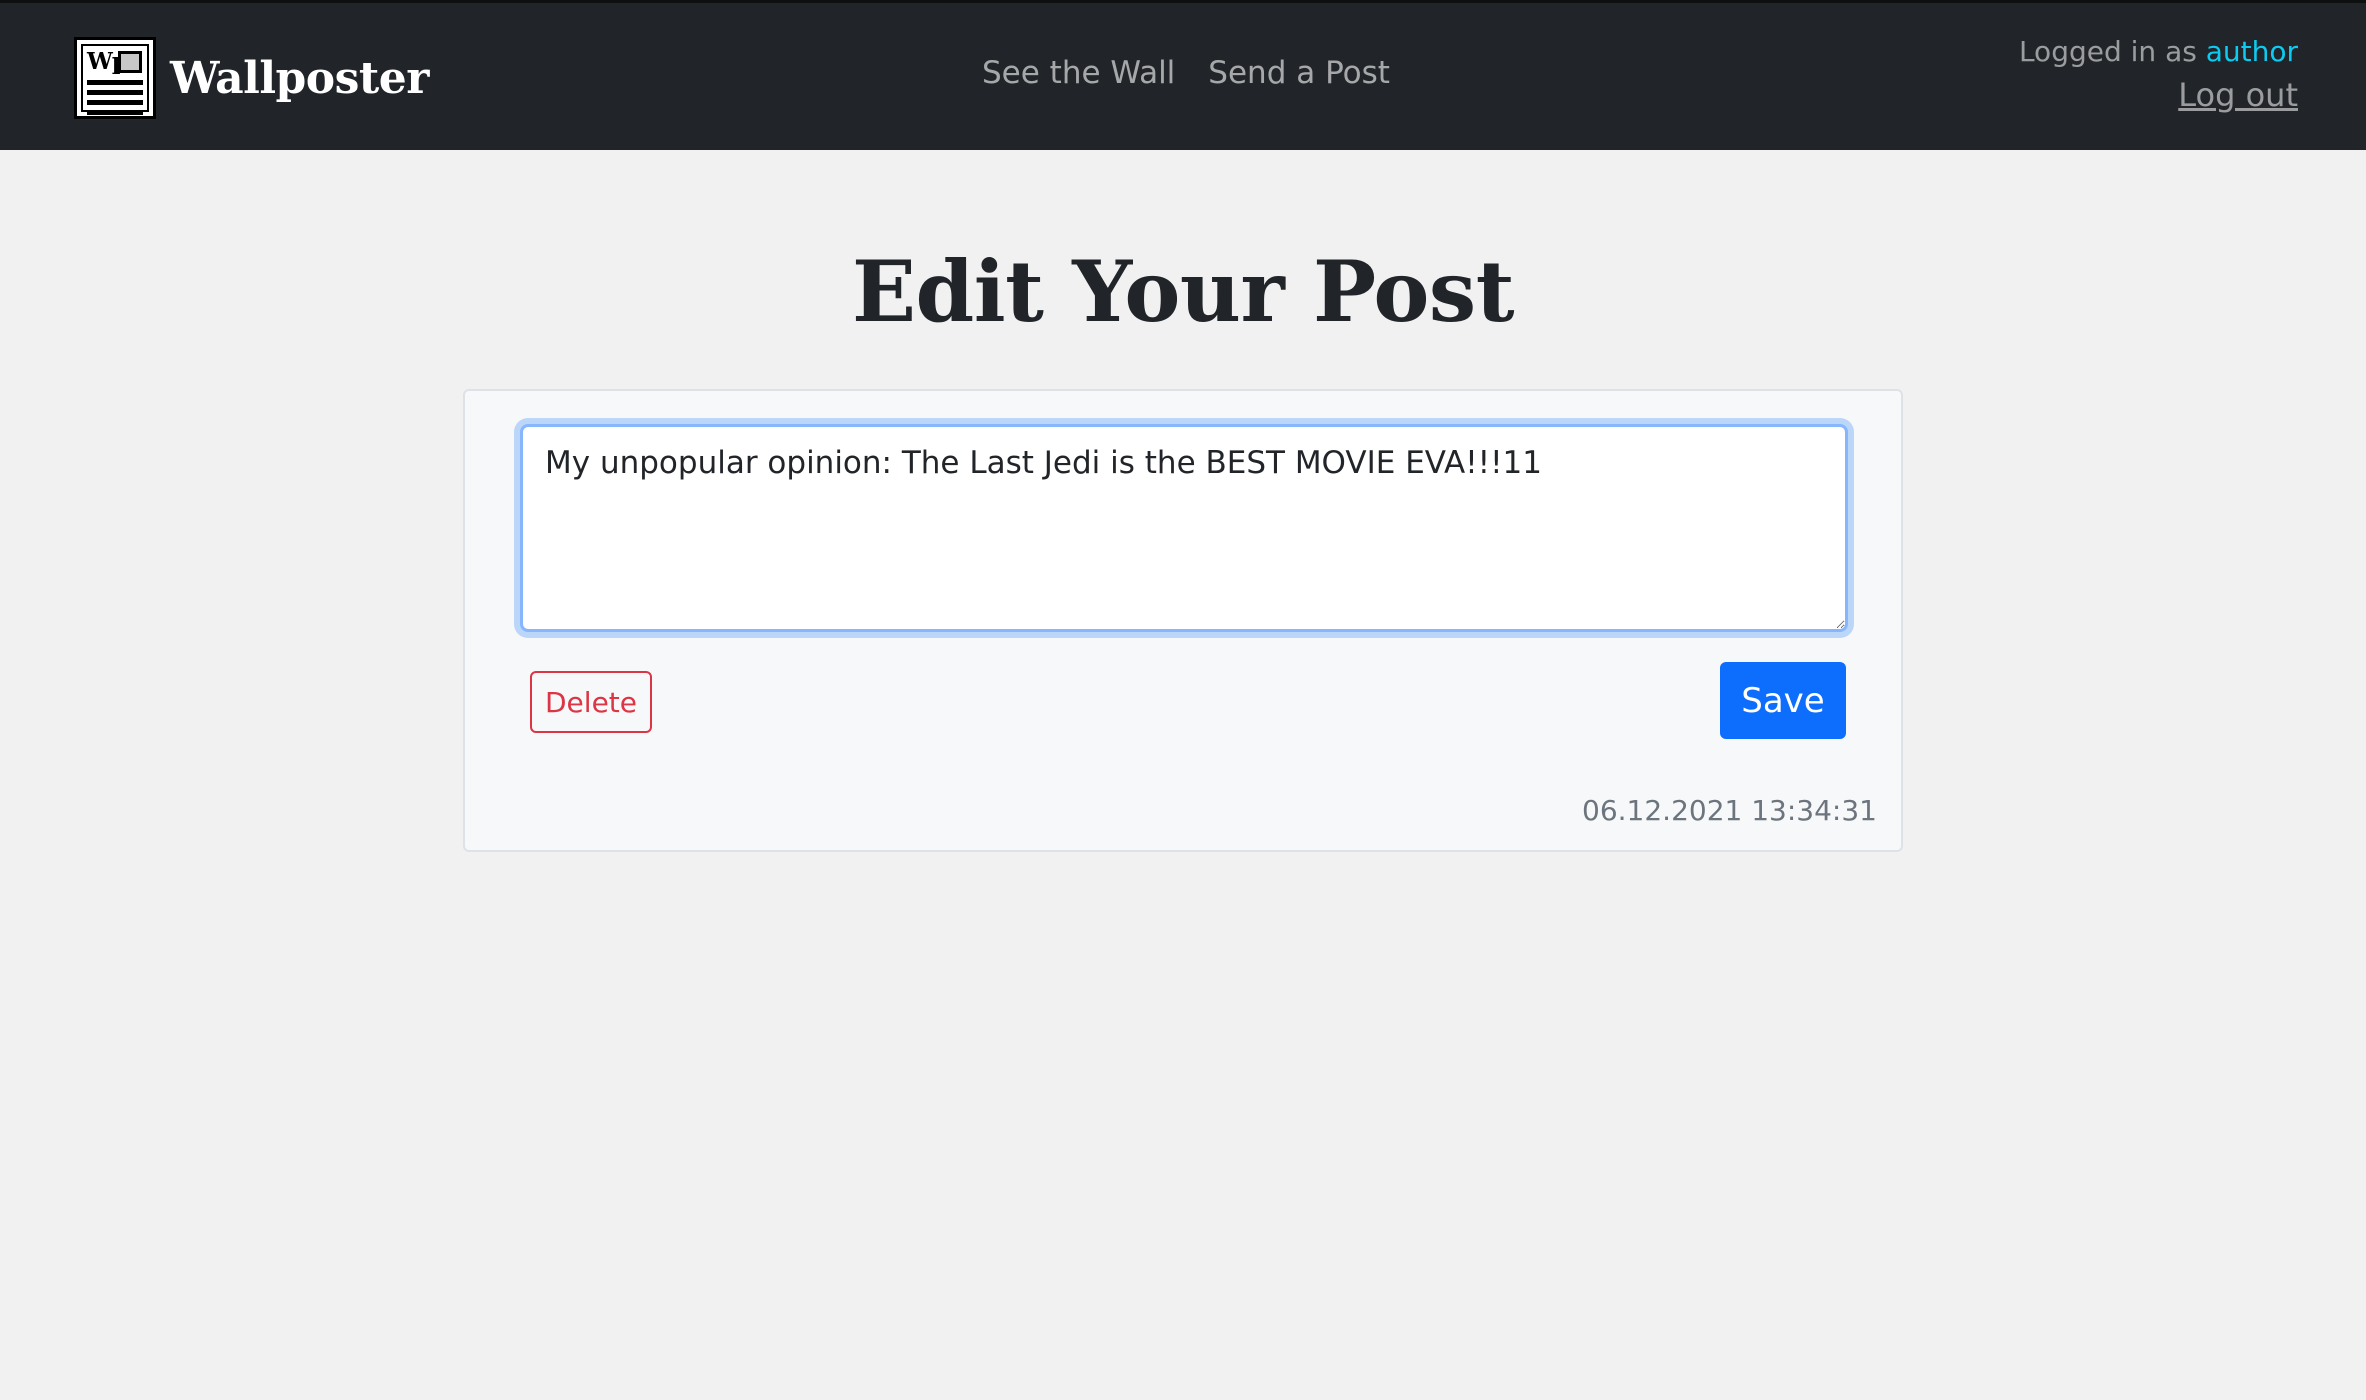 The width and height of the screenshot is (2366, 1400). Describe the element at coordinates (1729, 810) in the screenshot. I see `post-timestamp: 06.12.2021 13:34:31` at that location.